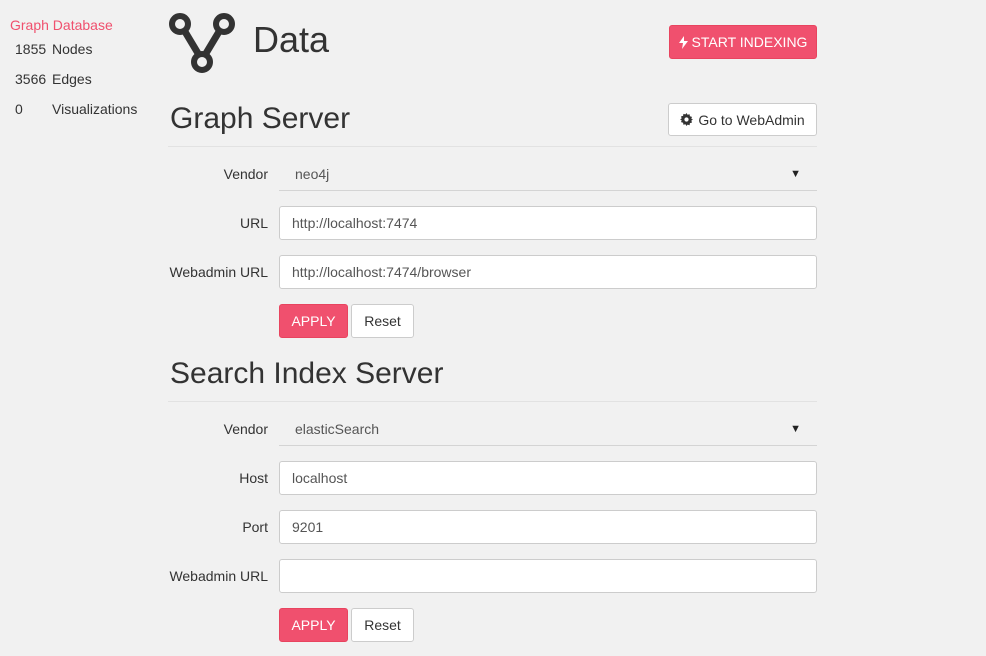 This screenshot has width=986, height=656. I want to click on stat-label: Nodes, so click(72, 49).